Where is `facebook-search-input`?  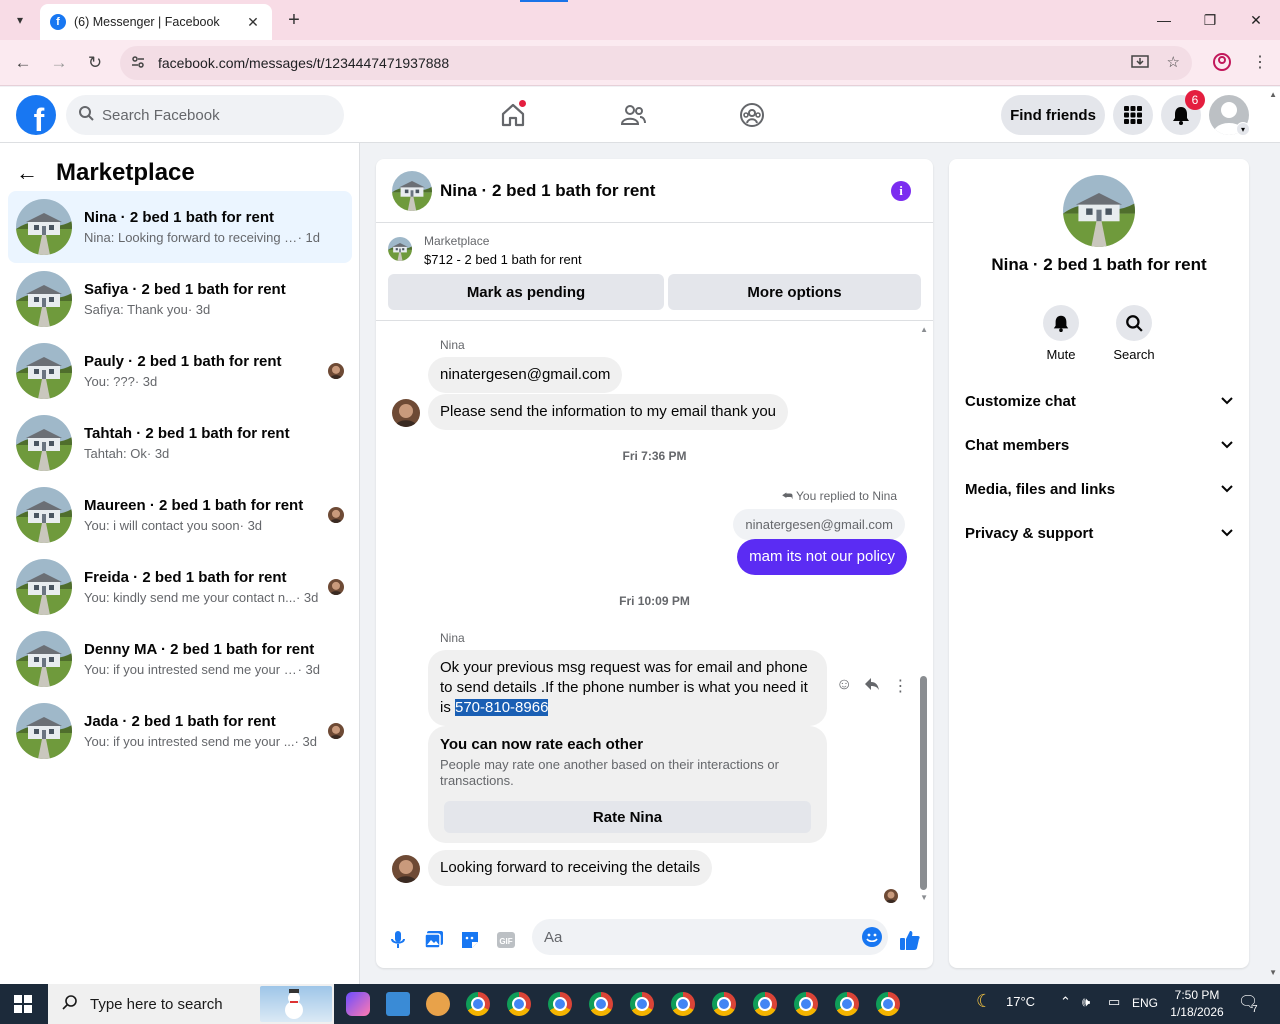 facebook-search-input is located at coordinates (212, 115).